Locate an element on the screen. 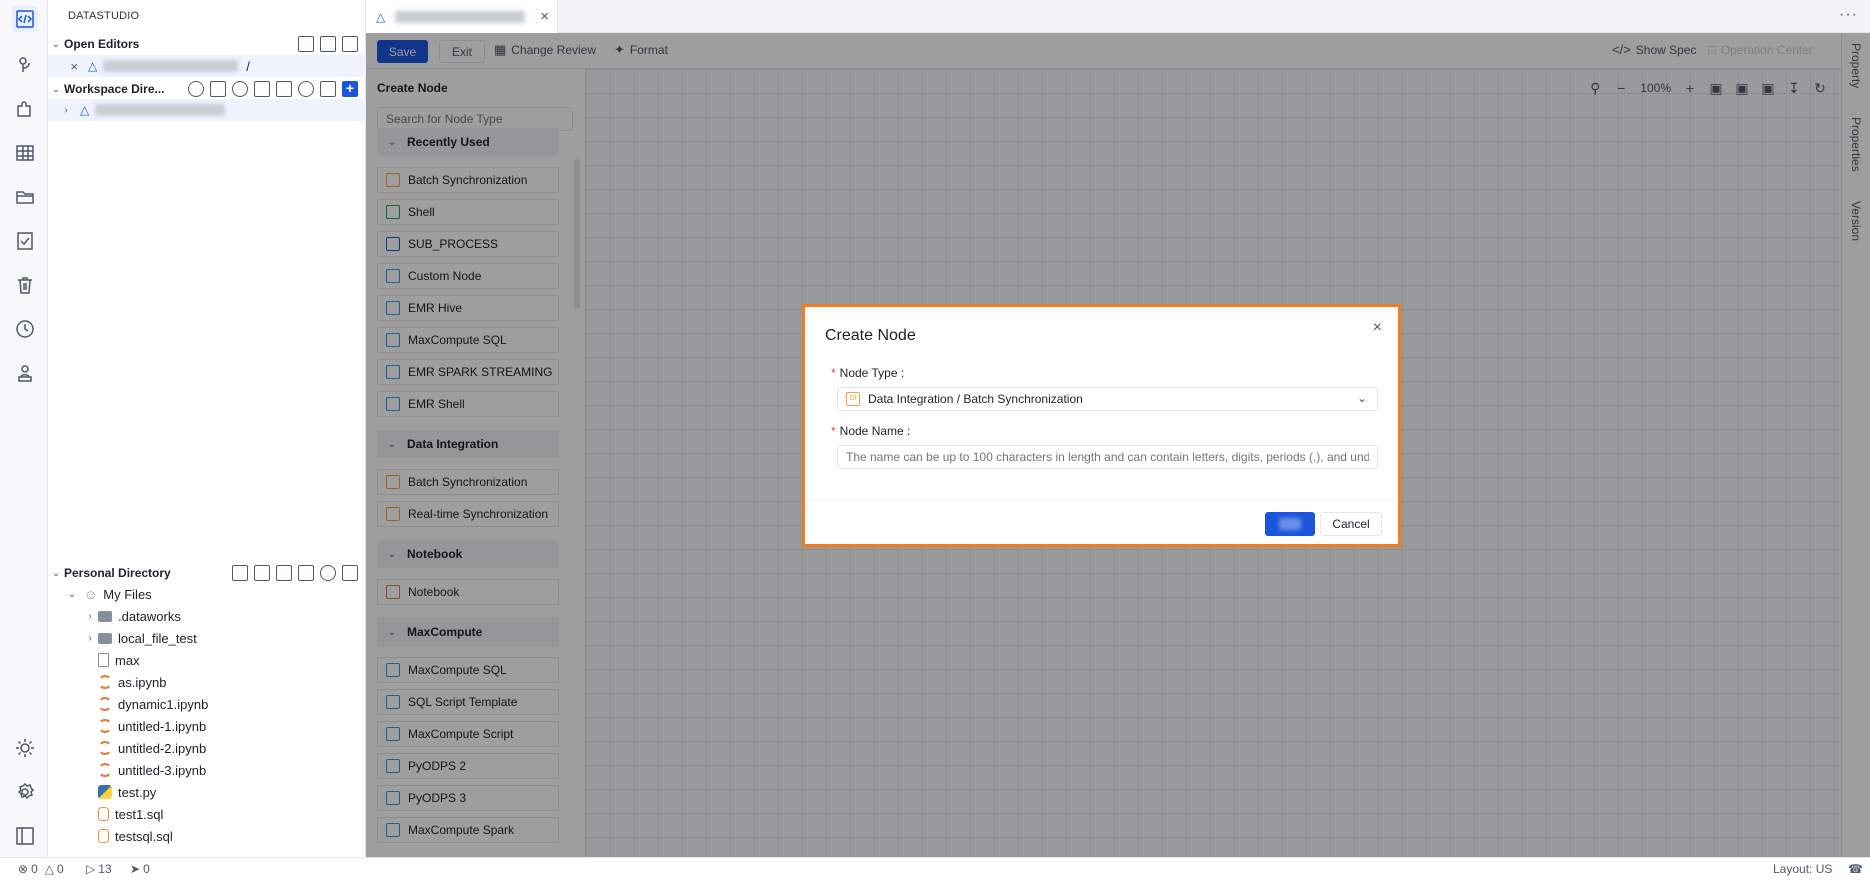  file-tree-item: untitled-1.ipynb is located at coordinates (207, 726).